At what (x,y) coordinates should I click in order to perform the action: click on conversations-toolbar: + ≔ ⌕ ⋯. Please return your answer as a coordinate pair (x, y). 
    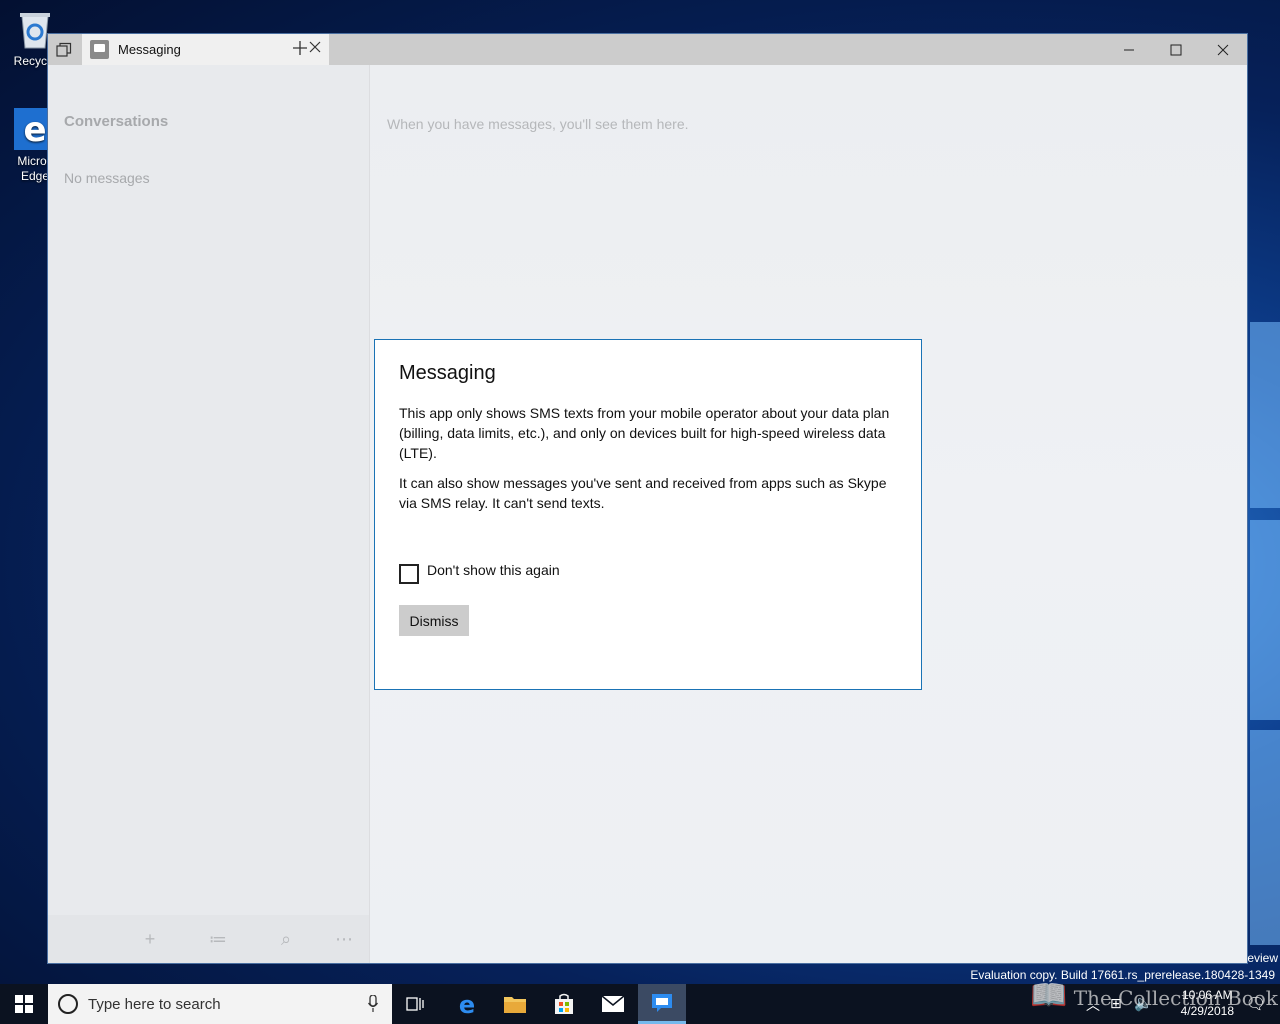
    Looking at the image, I should click on (208, 939).